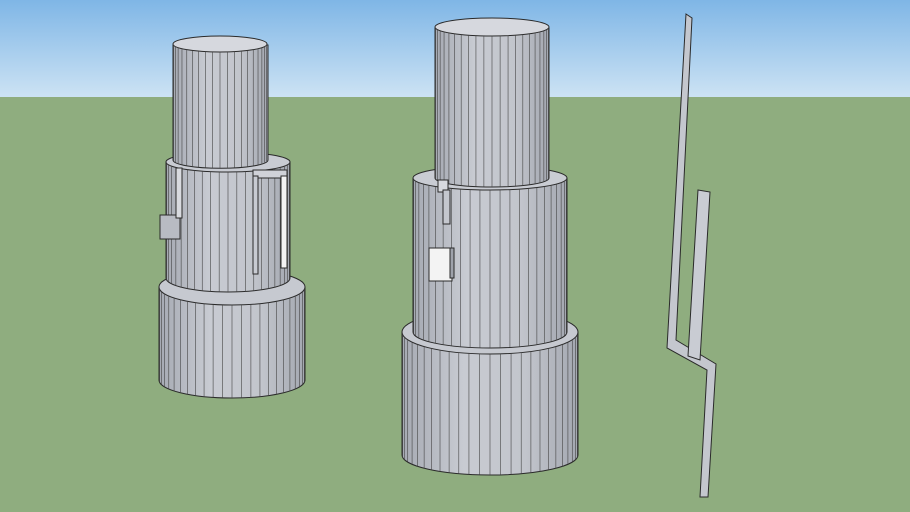  What do you see at coordinates (492, 102) in the screenshot?
I see `center-top-cylinder` at bounding box center [492, 102].